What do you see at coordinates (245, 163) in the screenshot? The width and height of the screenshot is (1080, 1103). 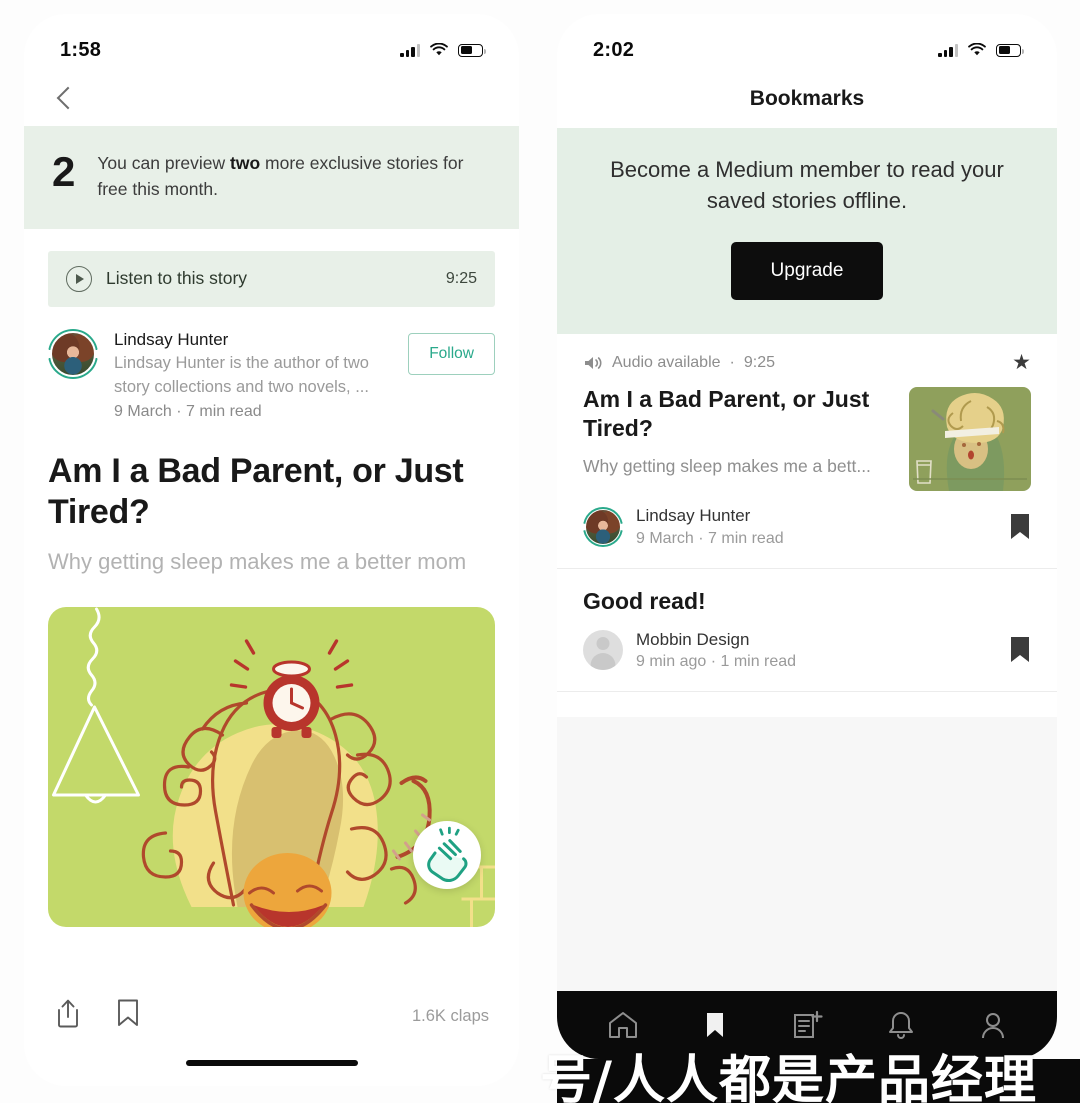 I see `meter-text-bold: two` at bounding box center [245, 163].